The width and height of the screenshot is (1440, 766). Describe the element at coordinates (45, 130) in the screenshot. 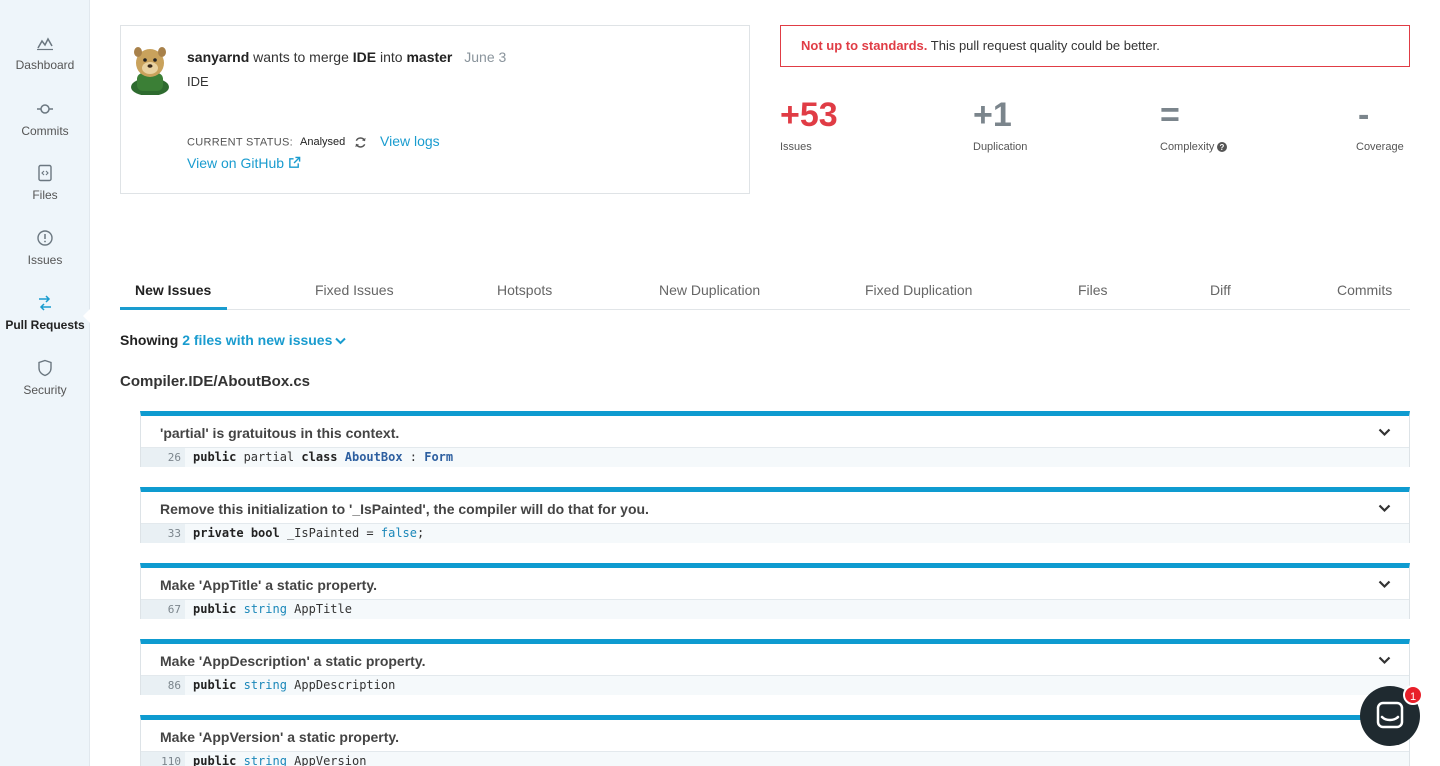

I see `sidebar-item-commits: Commits` at that location.